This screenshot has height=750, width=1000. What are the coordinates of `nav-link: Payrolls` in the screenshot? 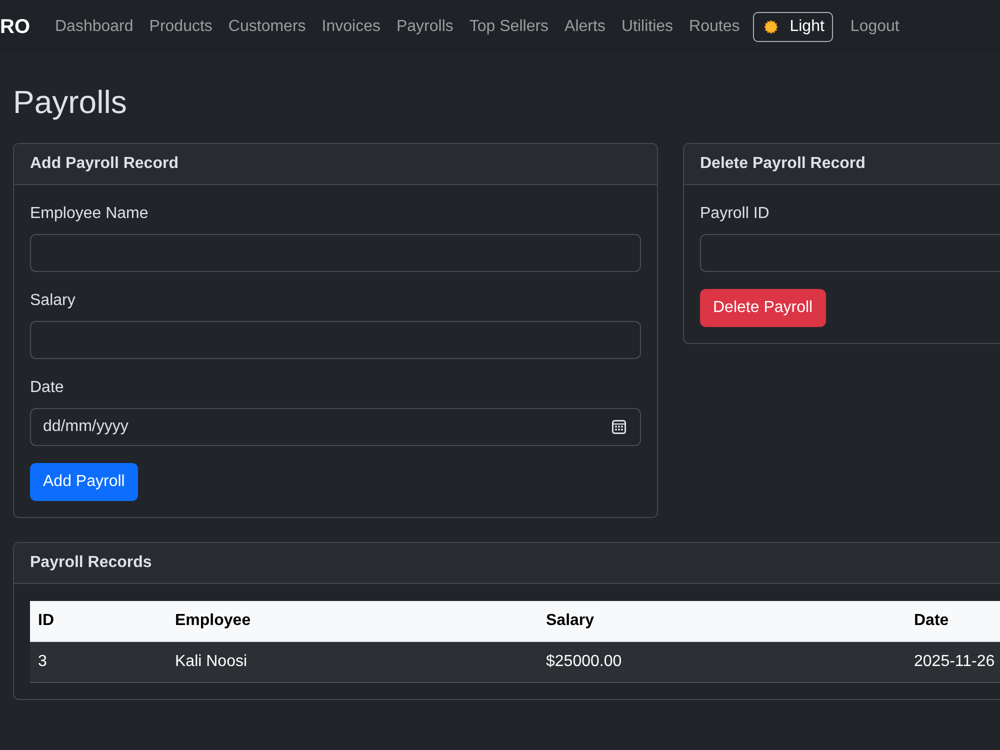 It's located at (425, 27).